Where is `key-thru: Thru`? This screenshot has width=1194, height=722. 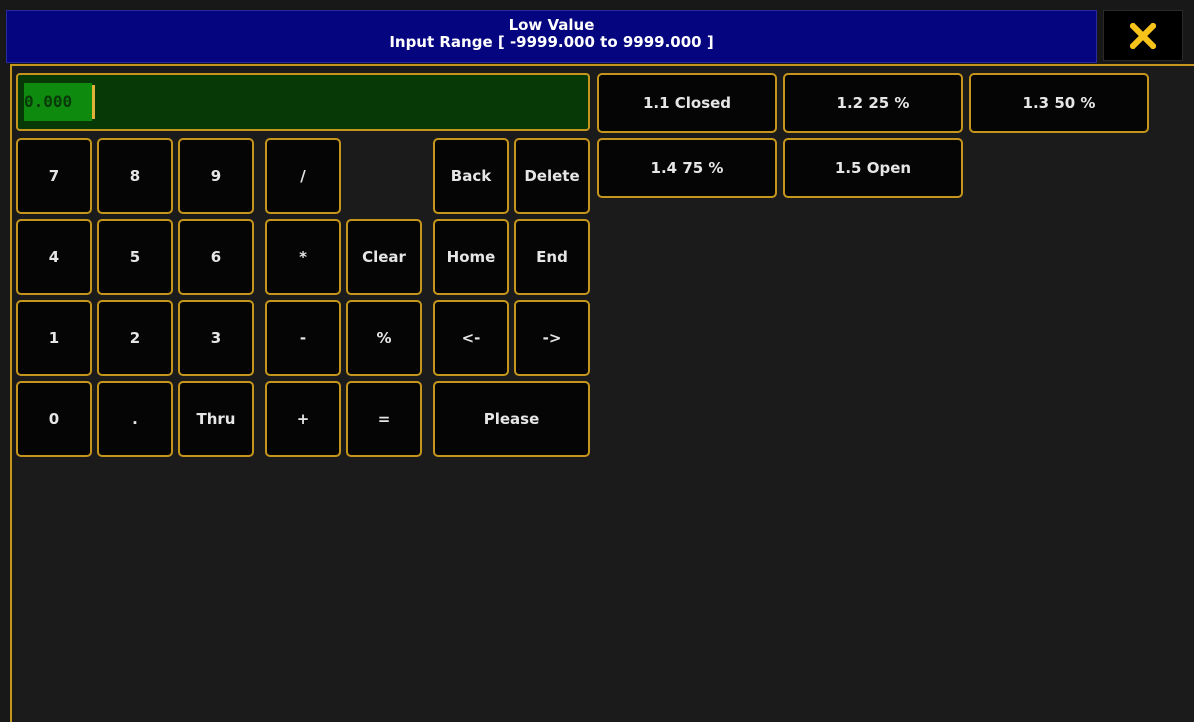 key-thru: Thru is located at coordinates (216, 419).